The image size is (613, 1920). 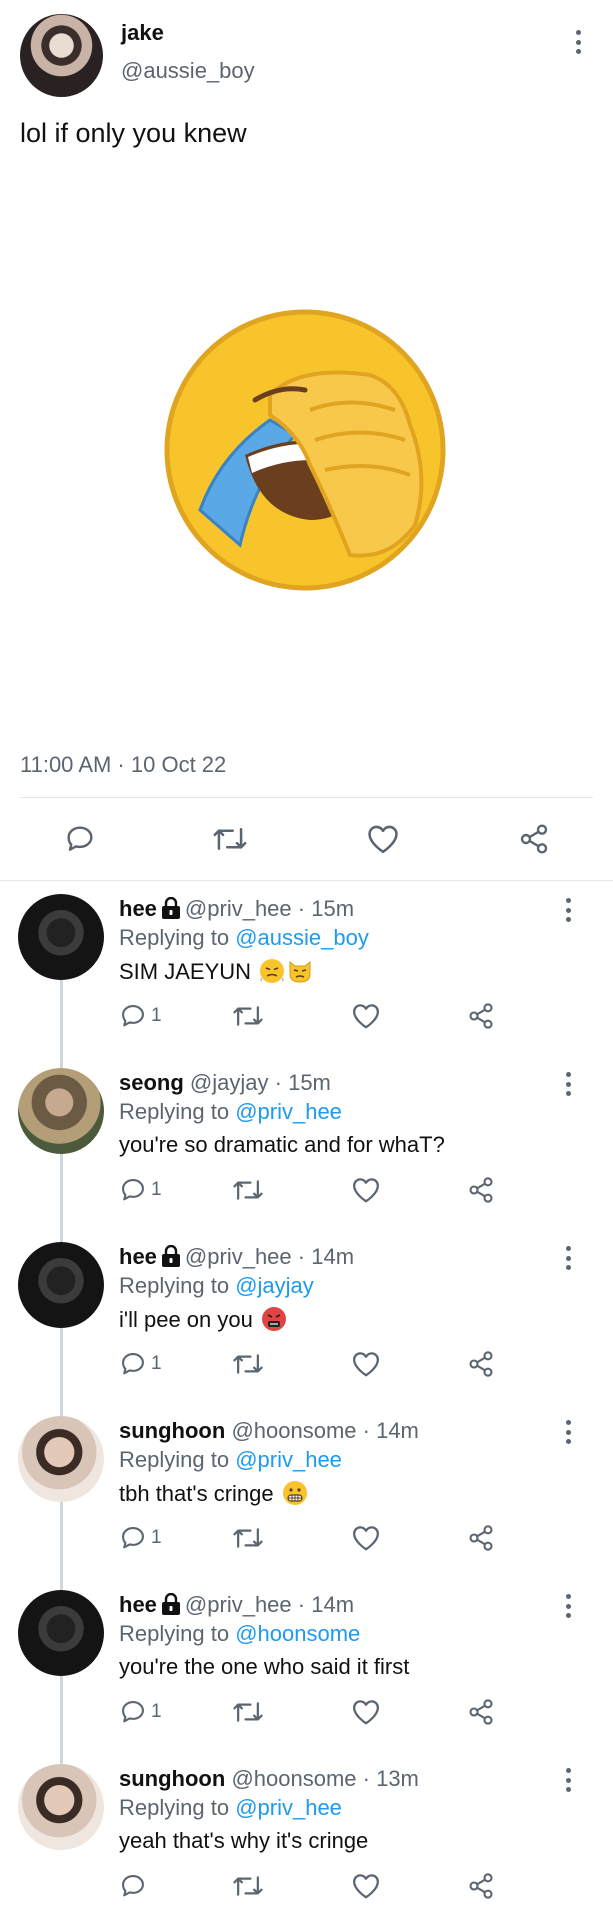 What do you see at coordinates (274, 1319) in the screenshot?
I see `cursing-face-emoji` at bounding box center [274, 1319].